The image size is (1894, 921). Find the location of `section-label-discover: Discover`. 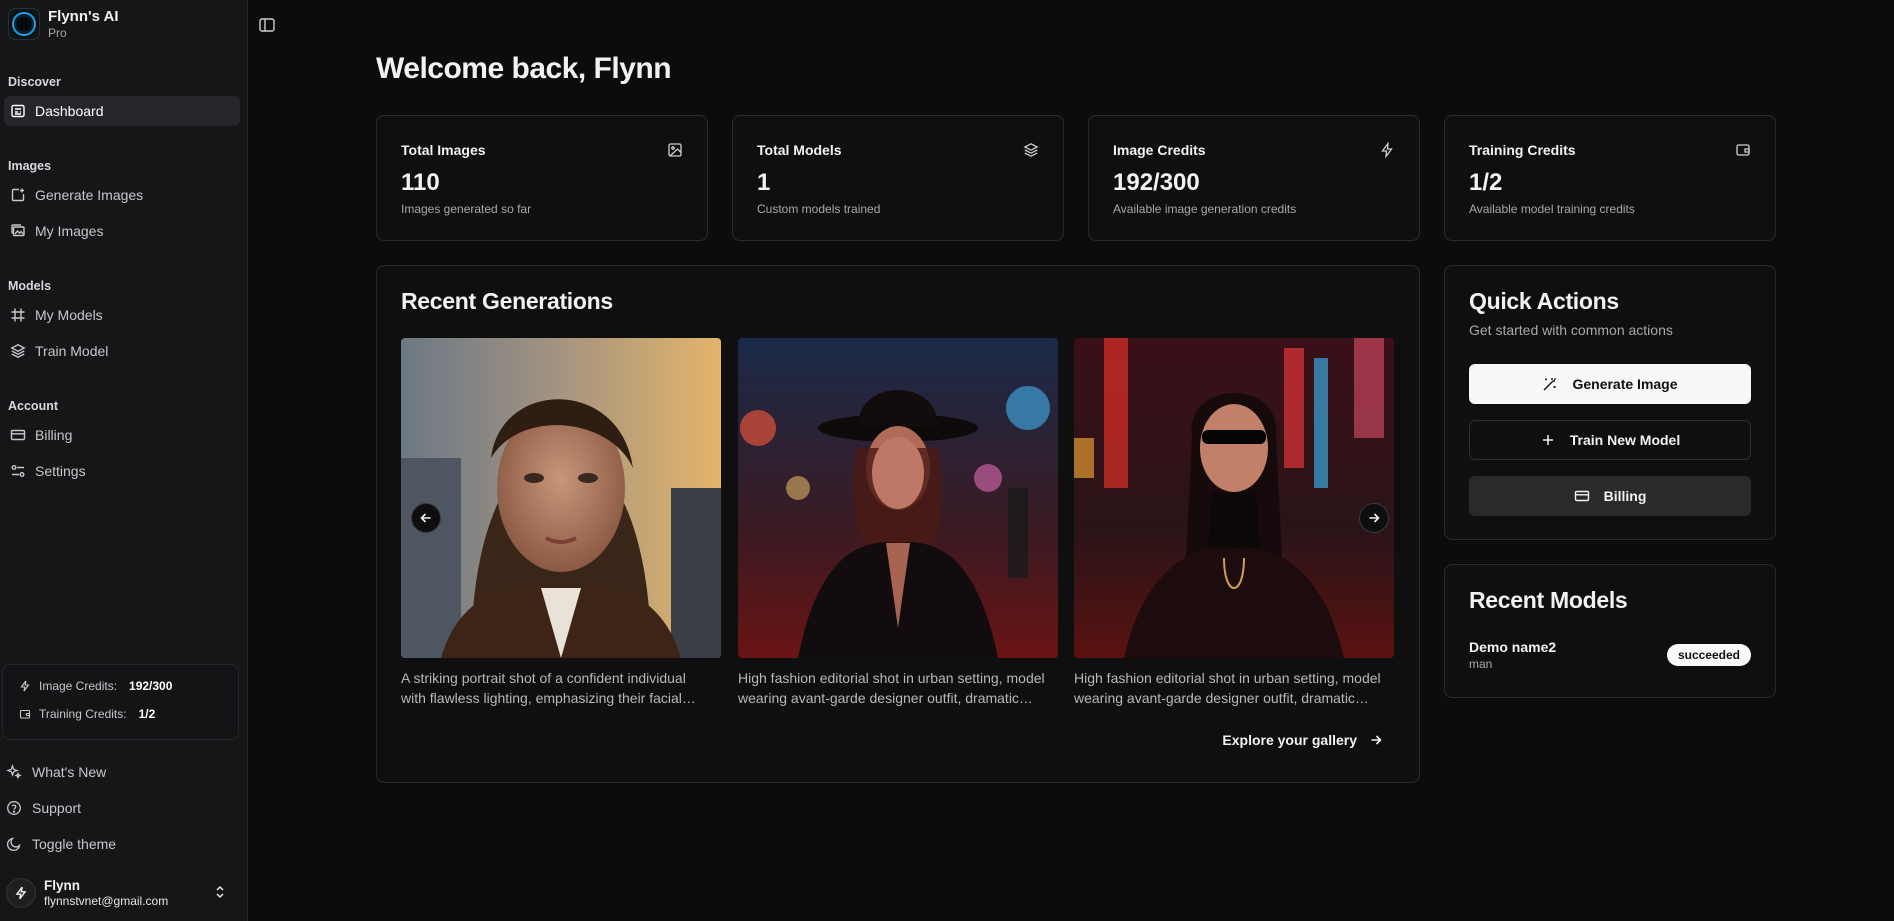

section-label-discover: Discover is located at coordinates (34, 82).